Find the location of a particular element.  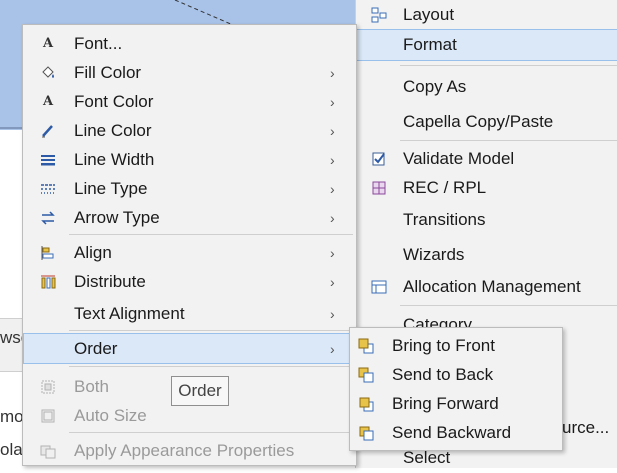

font-icon: A is located at coordinates (48, 43).